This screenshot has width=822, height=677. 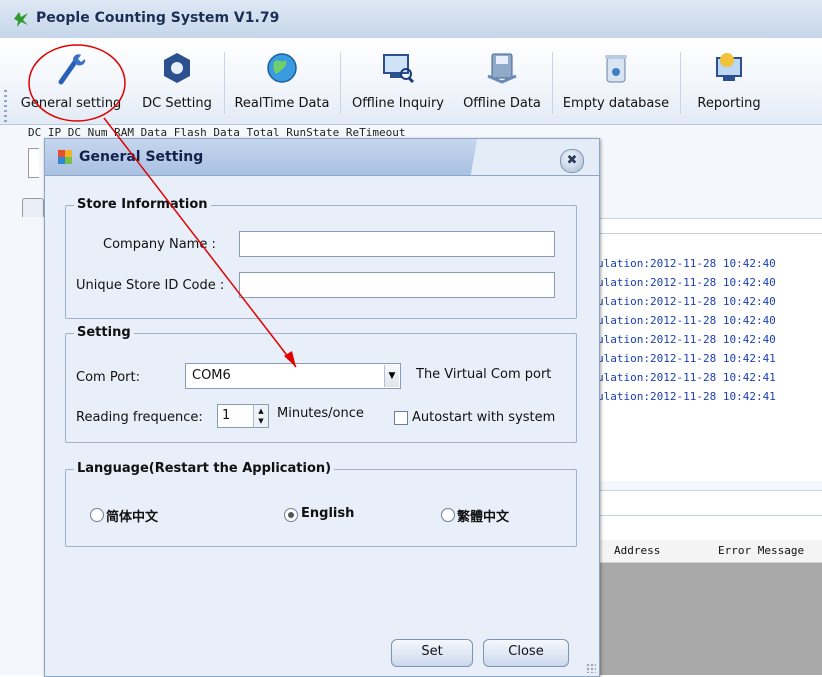 I want to click on app-title: People Counting System V1.79, so click(x=158, y=18).